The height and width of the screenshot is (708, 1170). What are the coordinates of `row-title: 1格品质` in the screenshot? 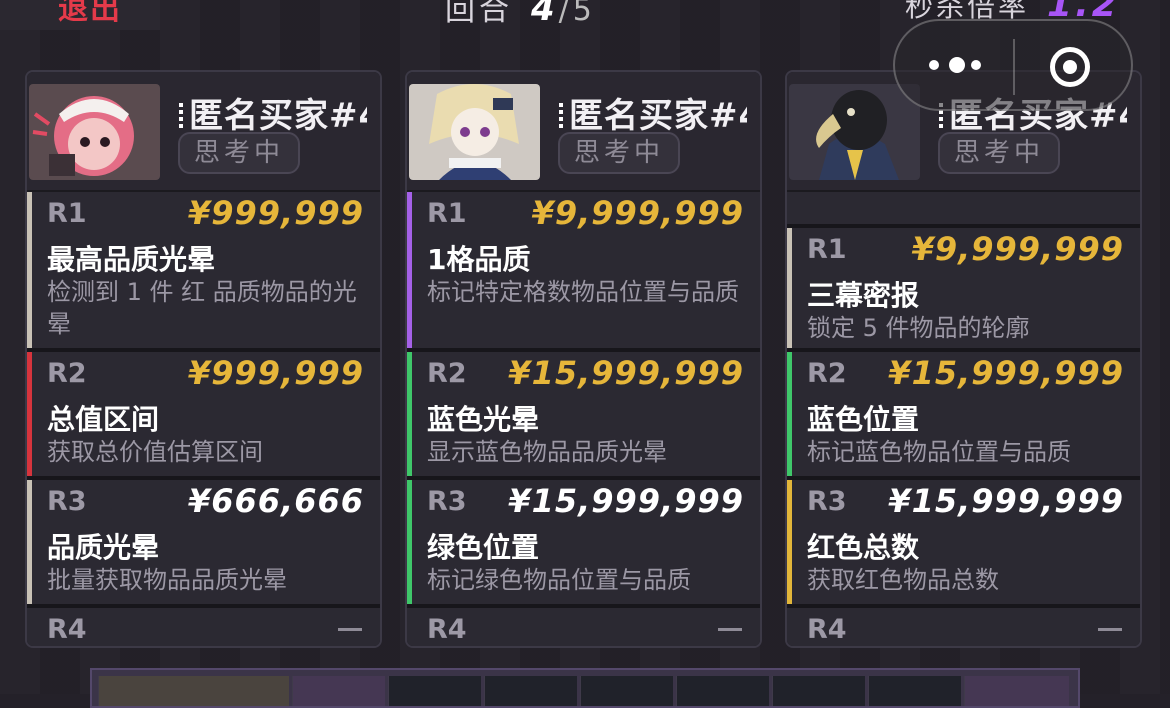 It's located at (479, 259).